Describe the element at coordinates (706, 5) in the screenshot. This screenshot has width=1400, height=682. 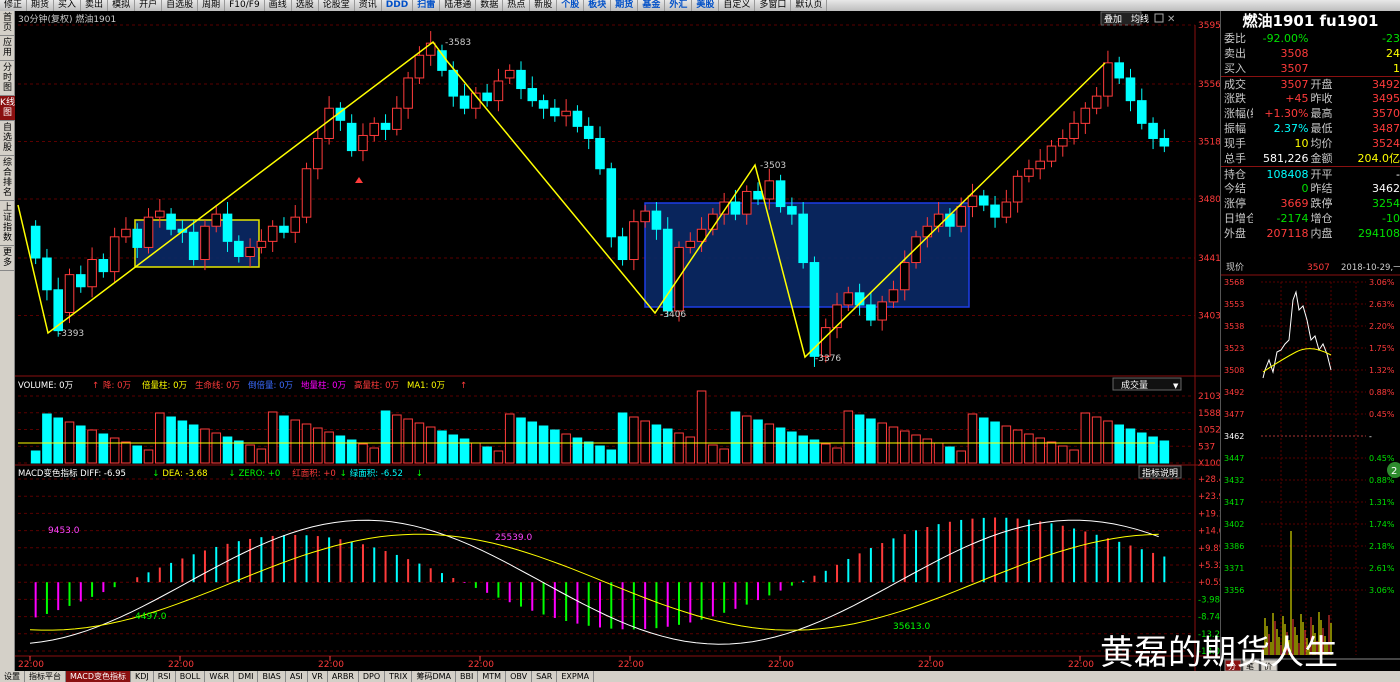
I see `toolbar-item: 美股` at that location.